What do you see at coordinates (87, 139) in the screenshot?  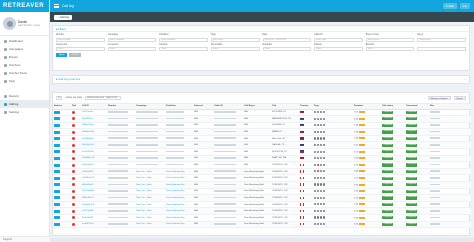 I see `call-id-link: 4c2f88e0b3` at bounding box center [87, 139].